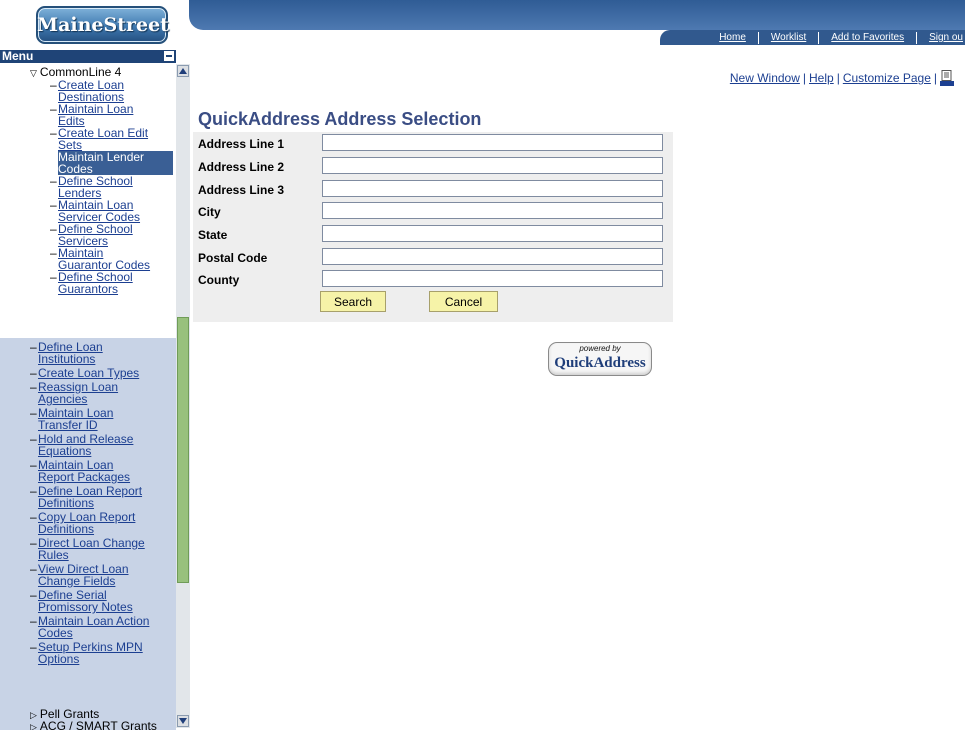 The image size is (965, 730). I want to click on menu-item: – Hold and Release Equations, so click(102, 445).